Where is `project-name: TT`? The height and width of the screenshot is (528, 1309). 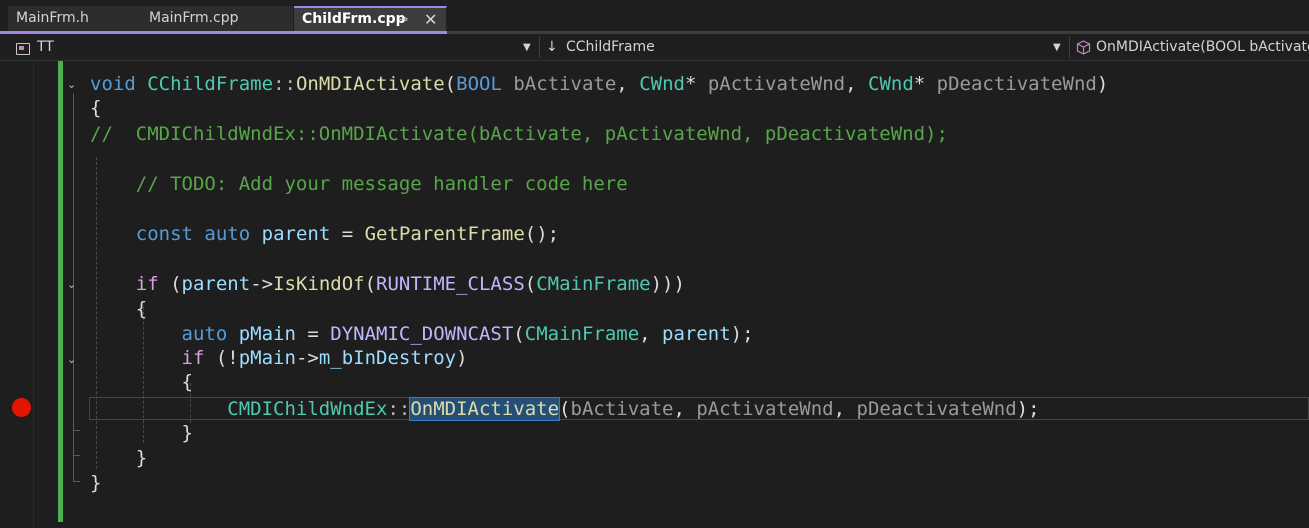
project-name: TT is located at coordinates (45, 47).